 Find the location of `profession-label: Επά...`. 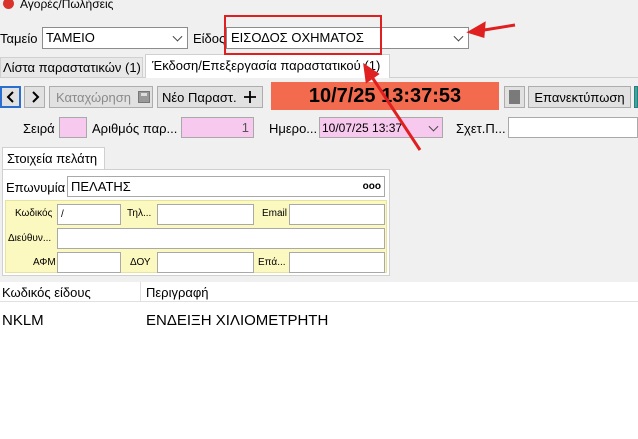

profession-label: Επά... is located at coordinates (272, 262).